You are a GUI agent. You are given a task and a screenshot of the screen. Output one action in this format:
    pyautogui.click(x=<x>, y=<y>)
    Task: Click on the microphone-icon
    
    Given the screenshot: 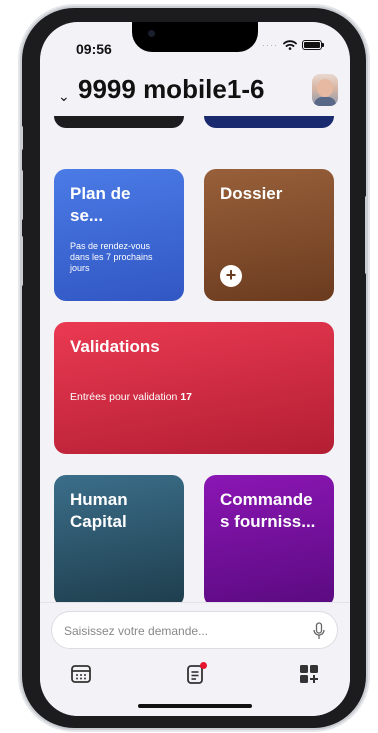 What is the action you would take?
    pyautogui.click(x=319, y=631)
    